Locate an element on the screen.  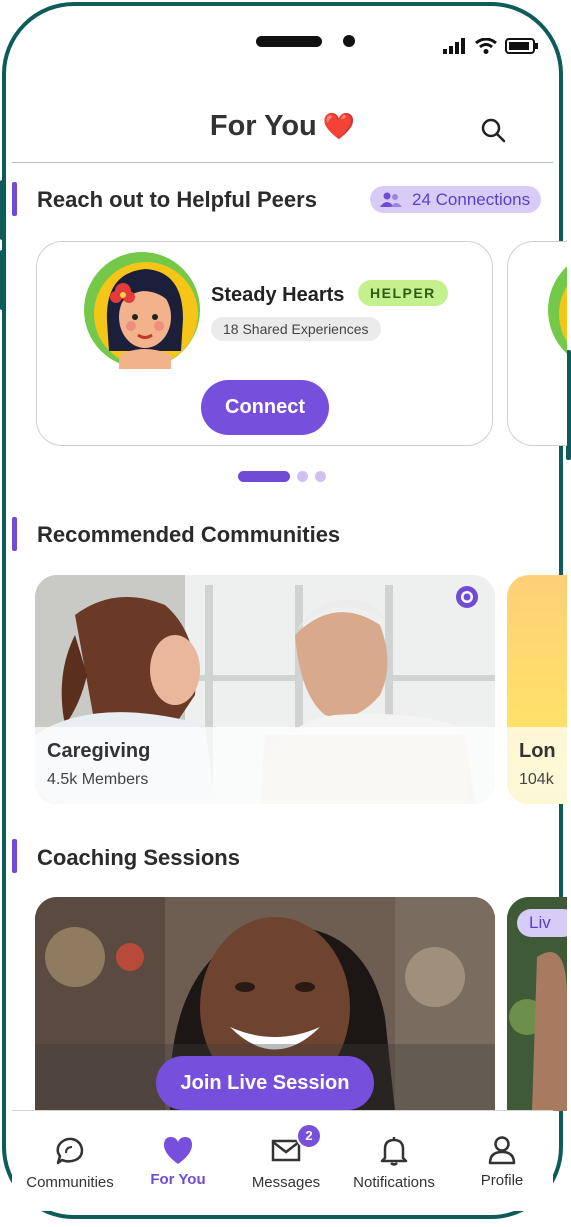
speaker-notch is located at coordinates (289, 41).